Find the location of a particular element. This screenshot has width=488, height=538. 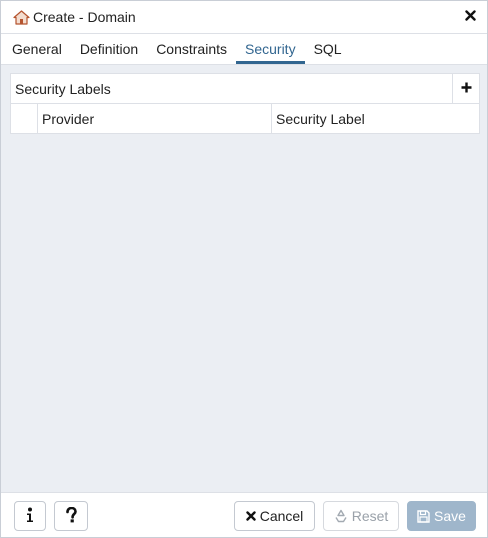

dialog-footer: Cancel Reset Save is located at coordinates (244, 514).